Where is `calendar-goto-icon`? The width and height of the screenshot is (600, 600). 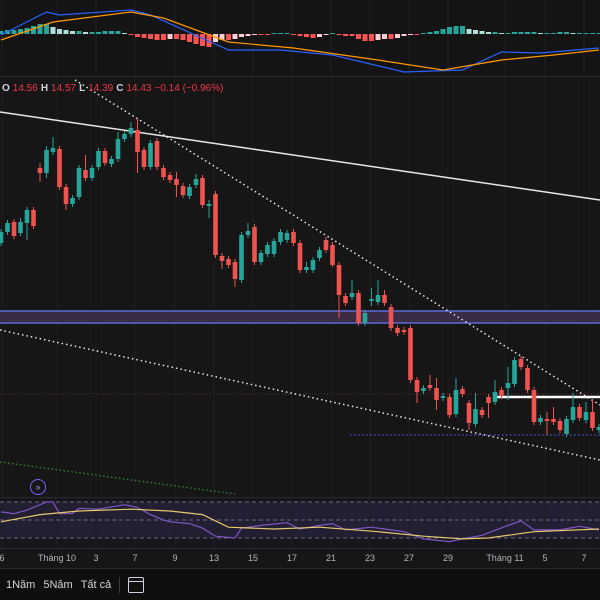 calendar-goto-icon is located at coordinates (136, 584).